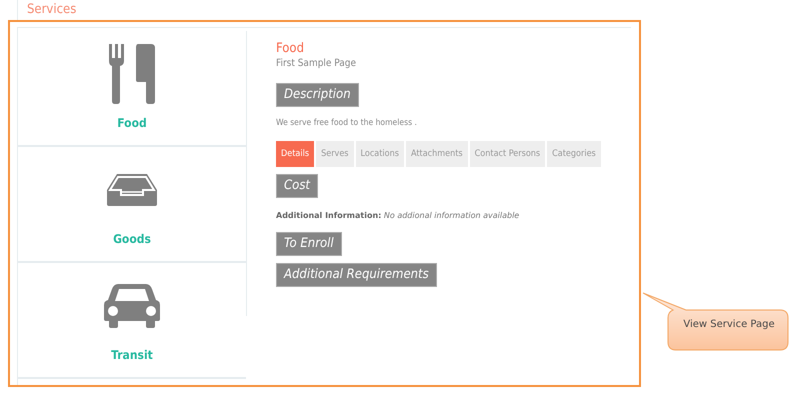 Image resolution: width=800 pixels, height=403 pixels. What do you see at coordinates (132, 239) in the screenshot?
I see `service-label: Goods` at bounding box center [132, 239].